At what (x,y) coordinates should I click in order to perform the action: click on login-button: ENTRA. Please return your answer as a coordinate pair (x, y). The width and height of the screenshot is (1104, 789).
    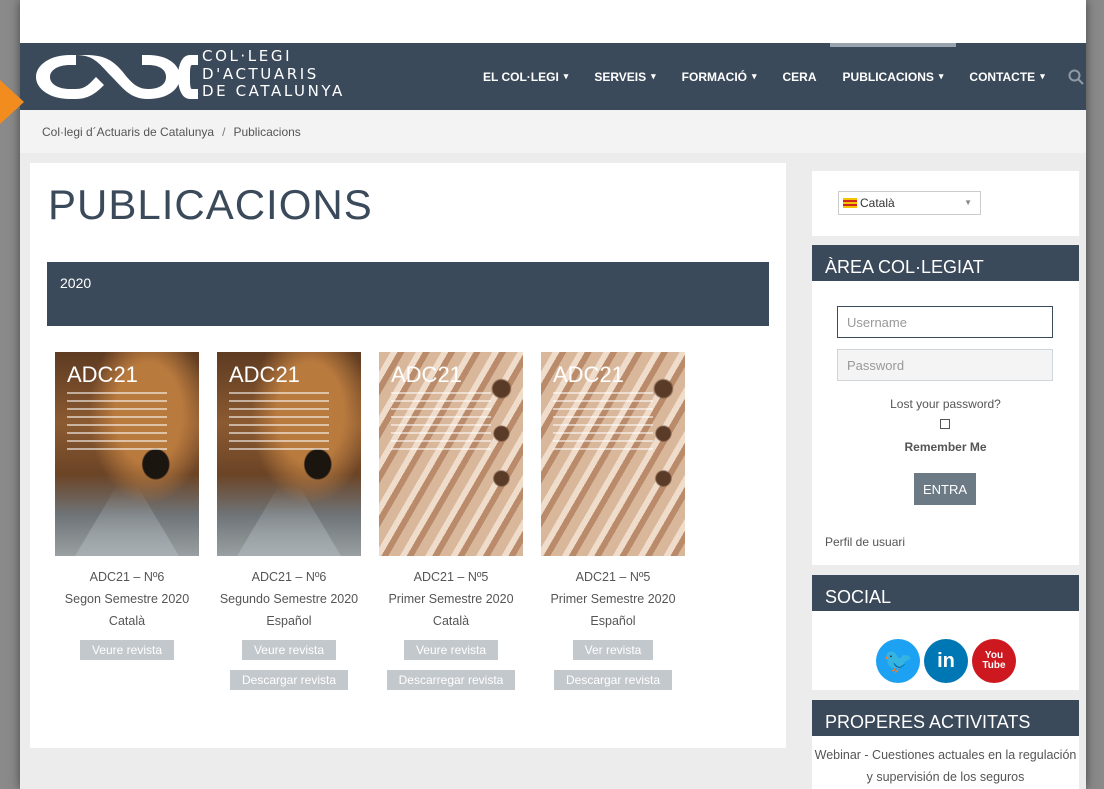
    Looking at the image, I should click on (945, 489).